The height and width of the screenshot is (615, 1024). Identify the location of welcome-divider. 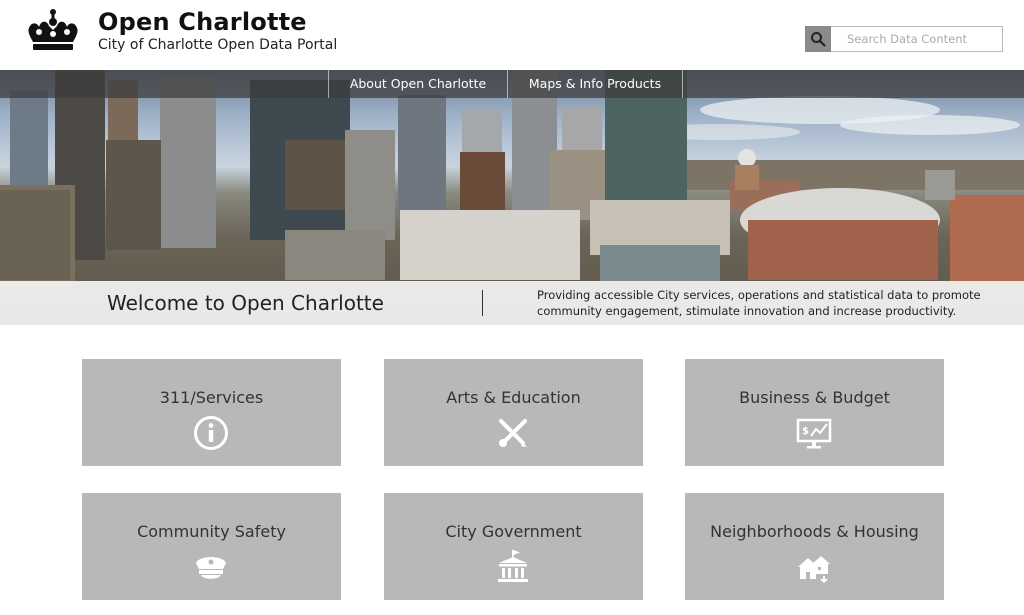
(482, 303).